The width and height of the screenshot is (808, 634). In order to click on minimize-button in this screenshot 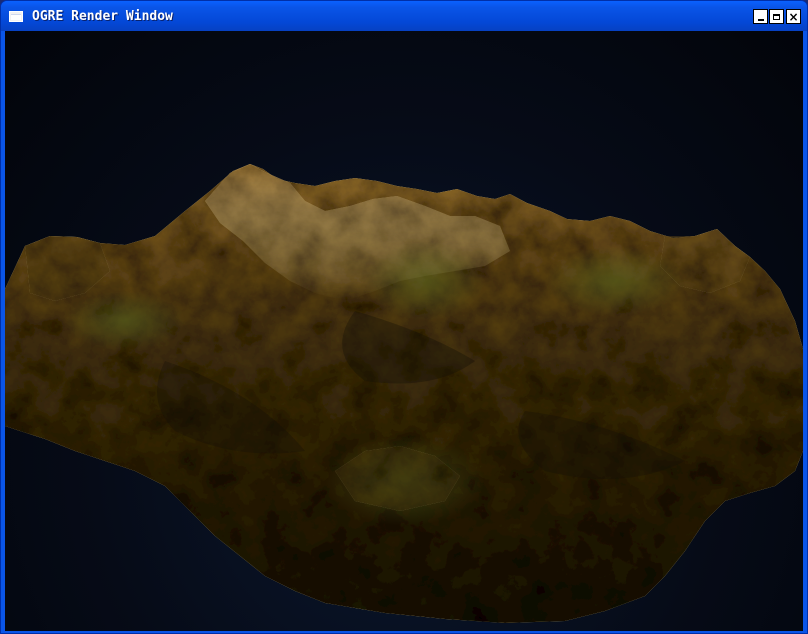, I will do `click(760, 16)`.